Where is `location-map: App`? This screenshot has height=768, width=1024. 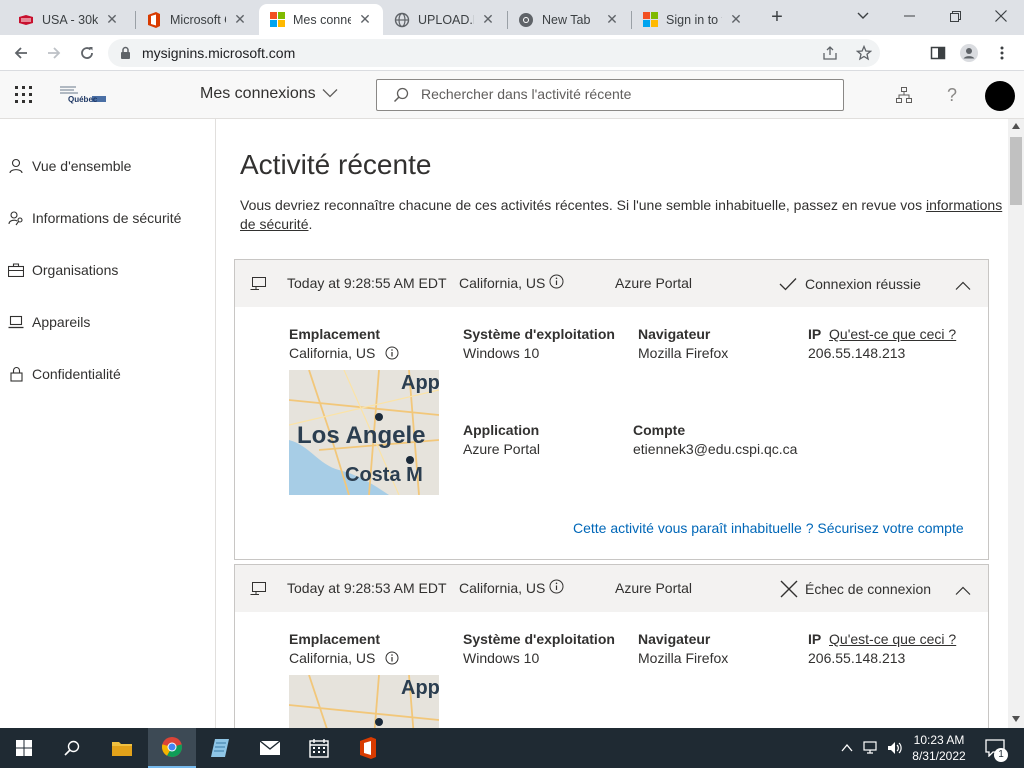
location-map: App is located at coordinates (364, 701).